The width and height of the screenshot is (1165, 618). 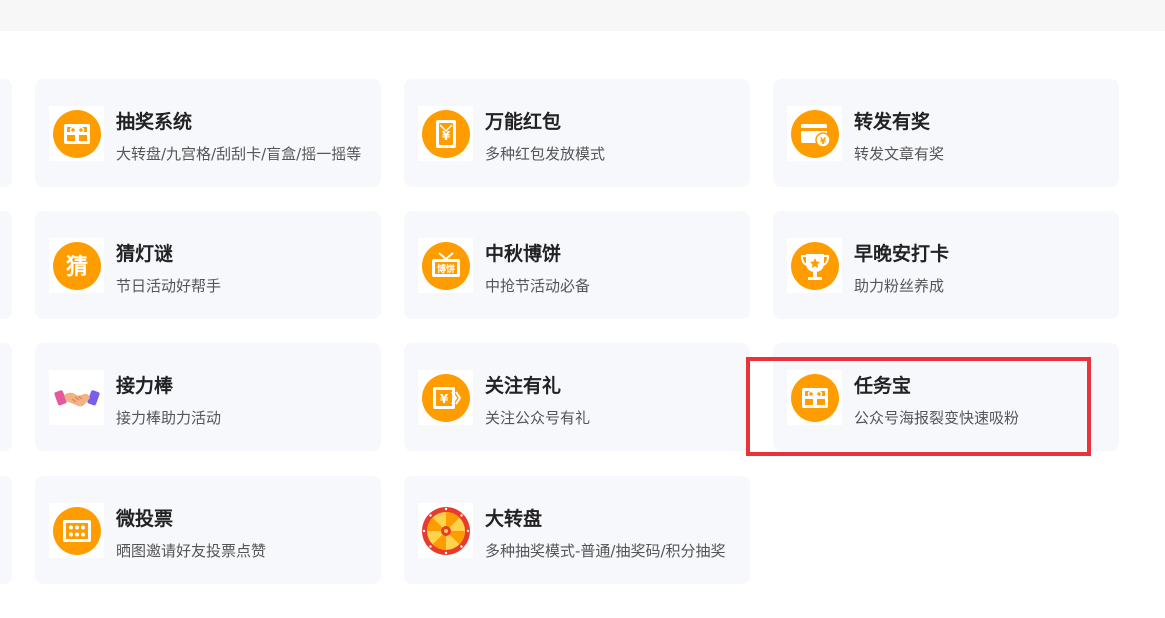 What do you see at coordinates (577, 530) in the screenshot?
I see `card-big-wheel: 大转盘 多种抽奖模式-普通/抽奖码/积分抽奖` at bounding box center [577, 530].